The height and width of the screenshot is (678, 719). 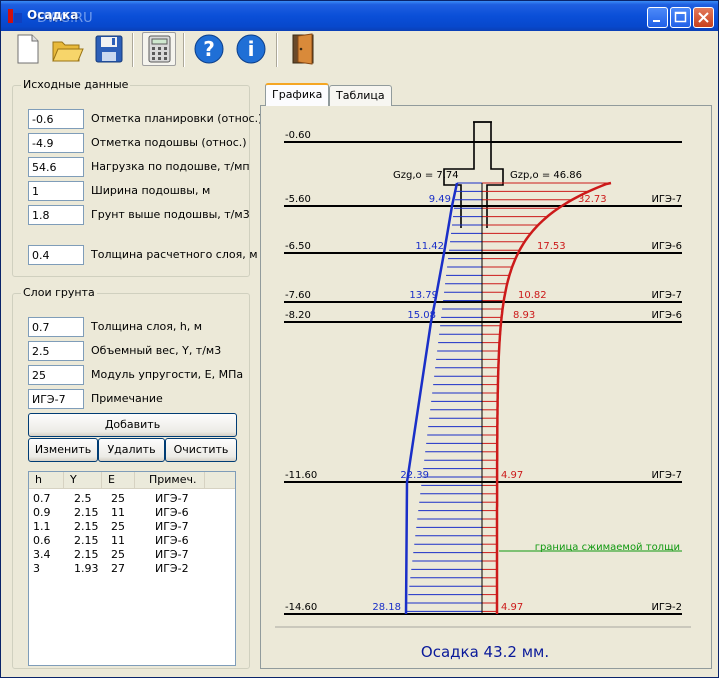 What do you see at coordinates (132, 425) in the screenshot?
I see `add-button: Добавить` at bounding box center [132, 425].